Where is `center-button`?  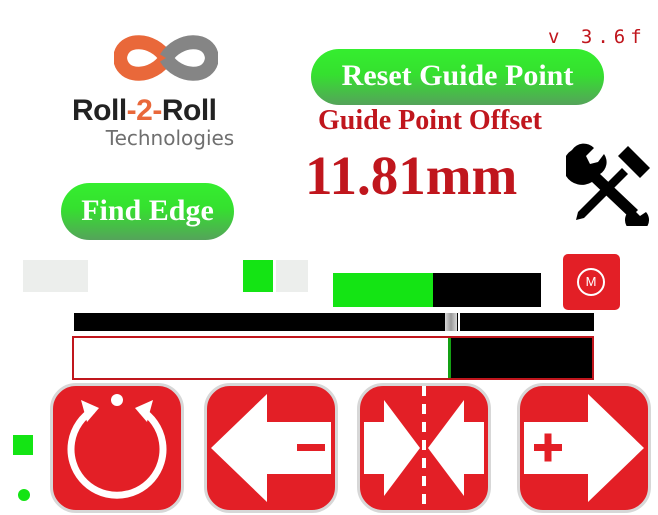
center-button is located at coordinates (424, 448).